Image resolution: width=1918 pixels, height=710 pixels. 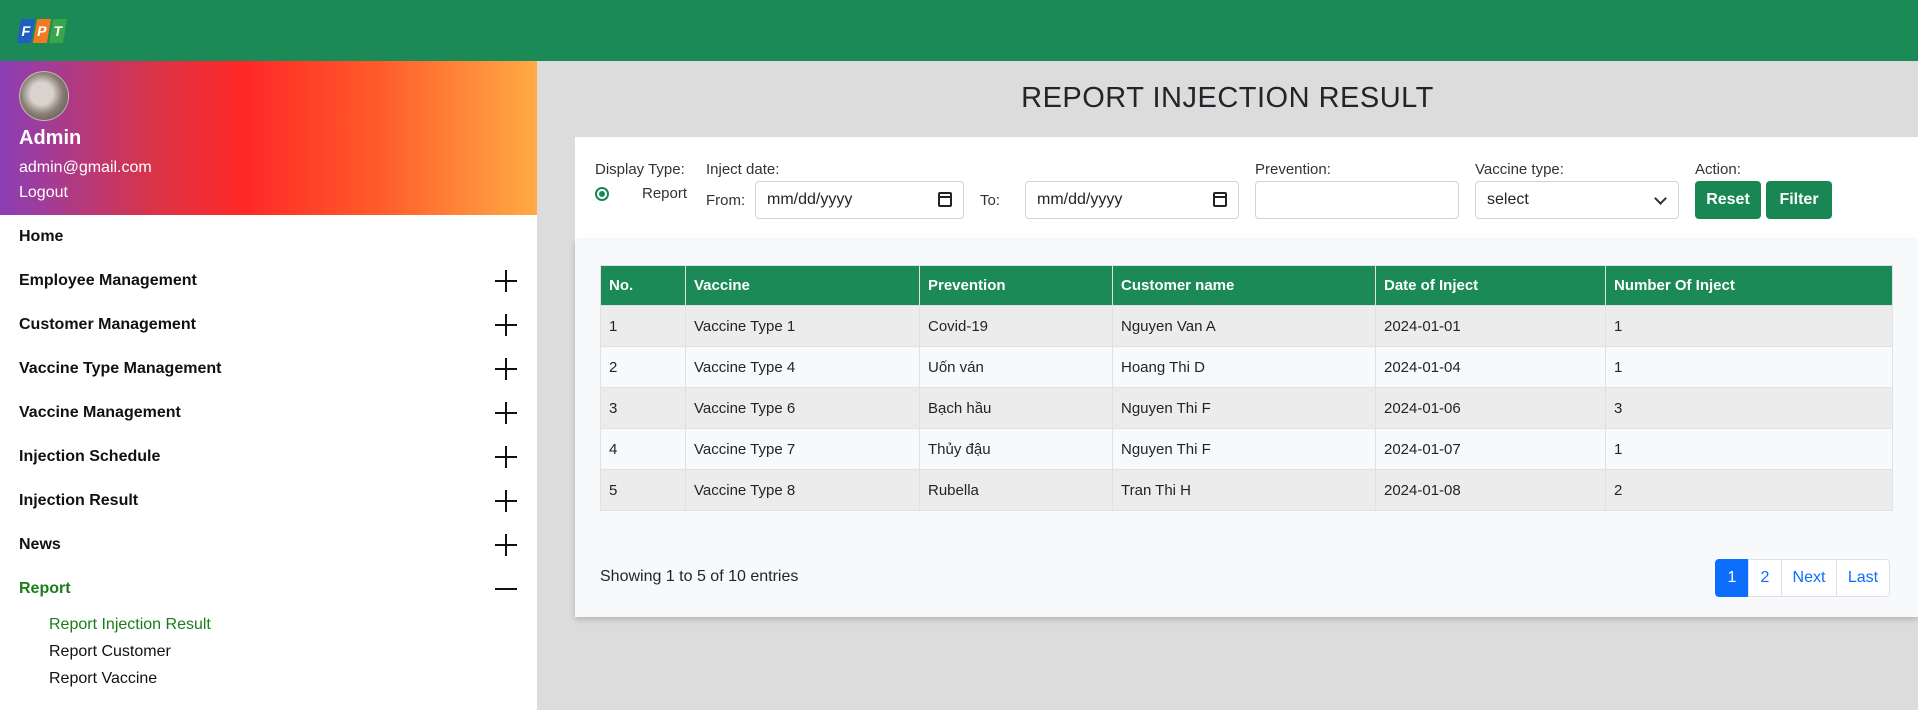 I want to click on table-cell: 2024-01-07, so click(x=1490, y=449).